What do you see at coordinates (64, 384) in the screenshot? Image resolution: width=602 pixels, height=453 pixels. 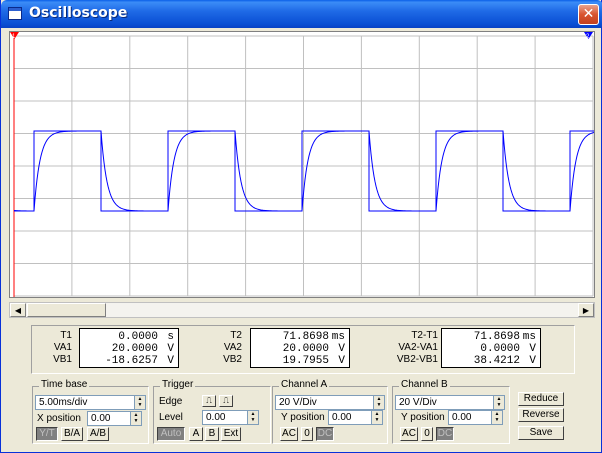 I see `timebase-legend: Time base` at bounding box center [64, 384].